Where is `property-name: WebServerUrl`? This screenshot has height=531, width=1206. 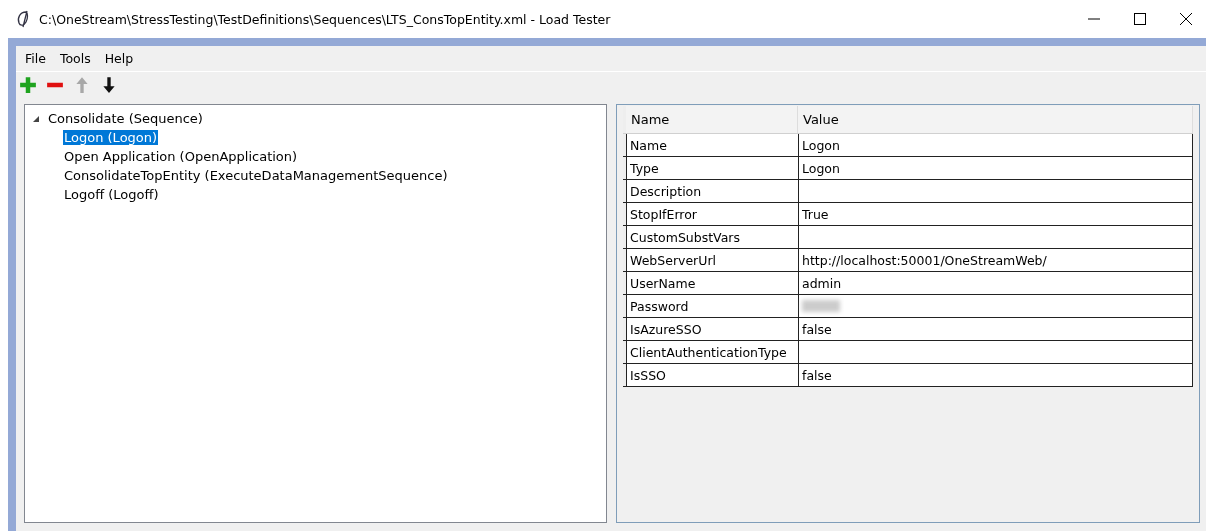 property-name: WebServerUrl is located at coordinates (712, 260).